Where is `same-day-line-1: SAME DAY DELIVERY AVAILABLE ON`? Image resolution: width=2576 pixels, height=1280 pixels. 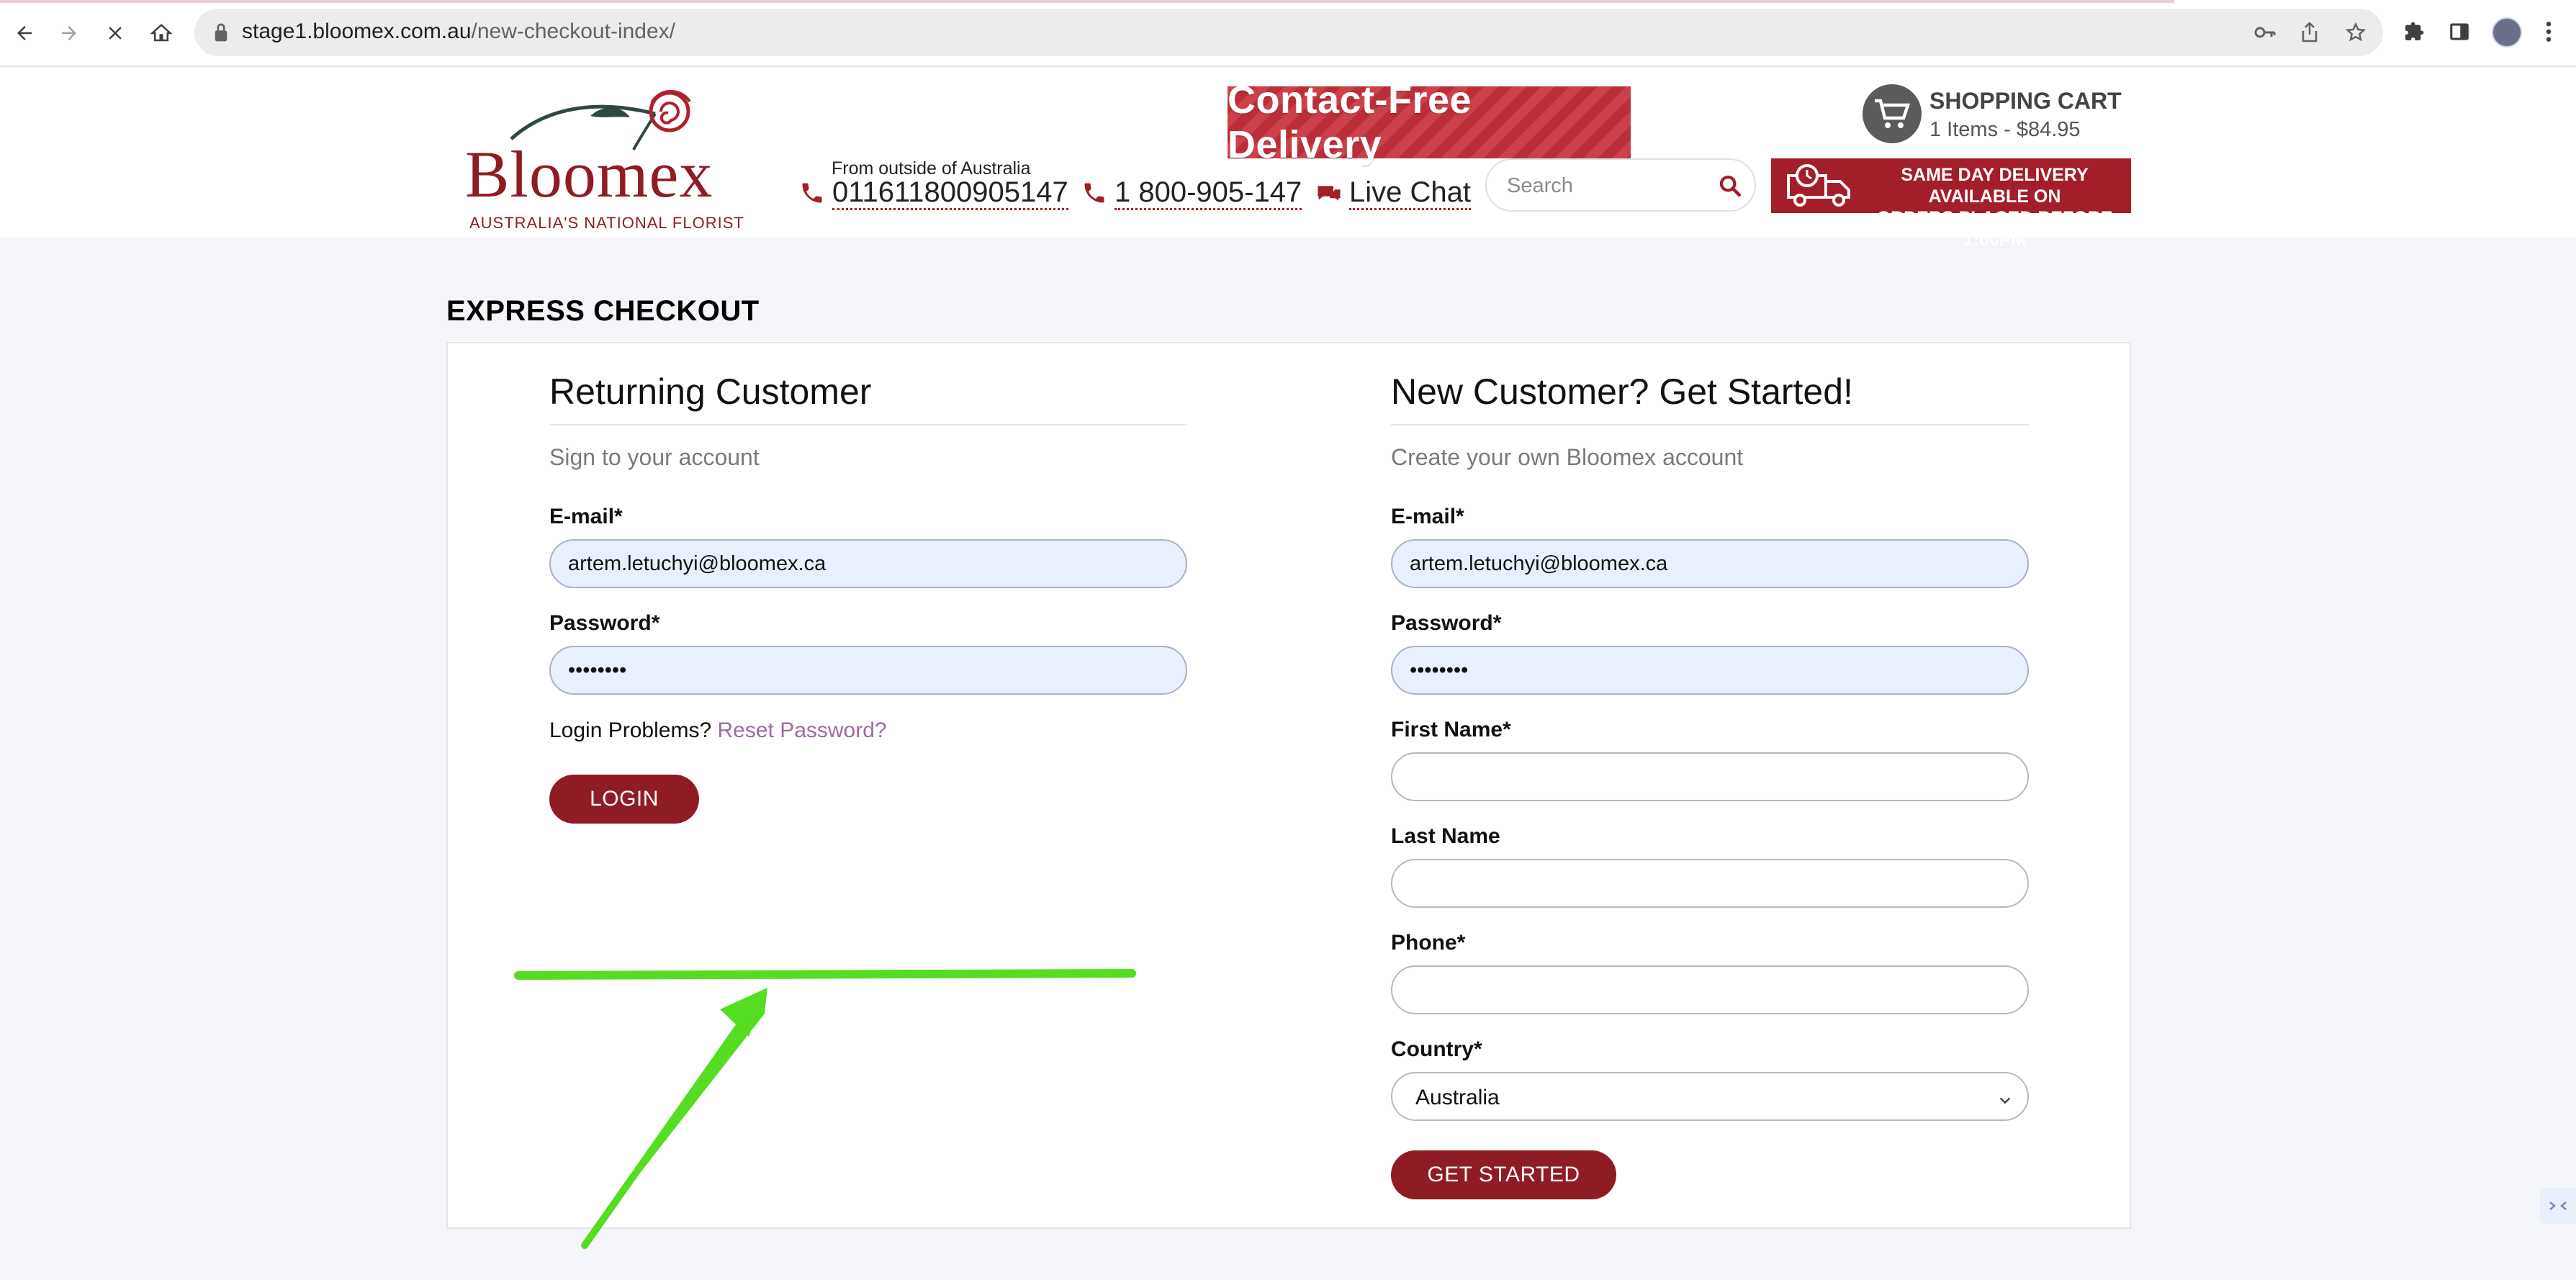 same-day-line-1: SAME DAY DELIVERY AVAILABLE ON is located at coordinates (1995, 186).